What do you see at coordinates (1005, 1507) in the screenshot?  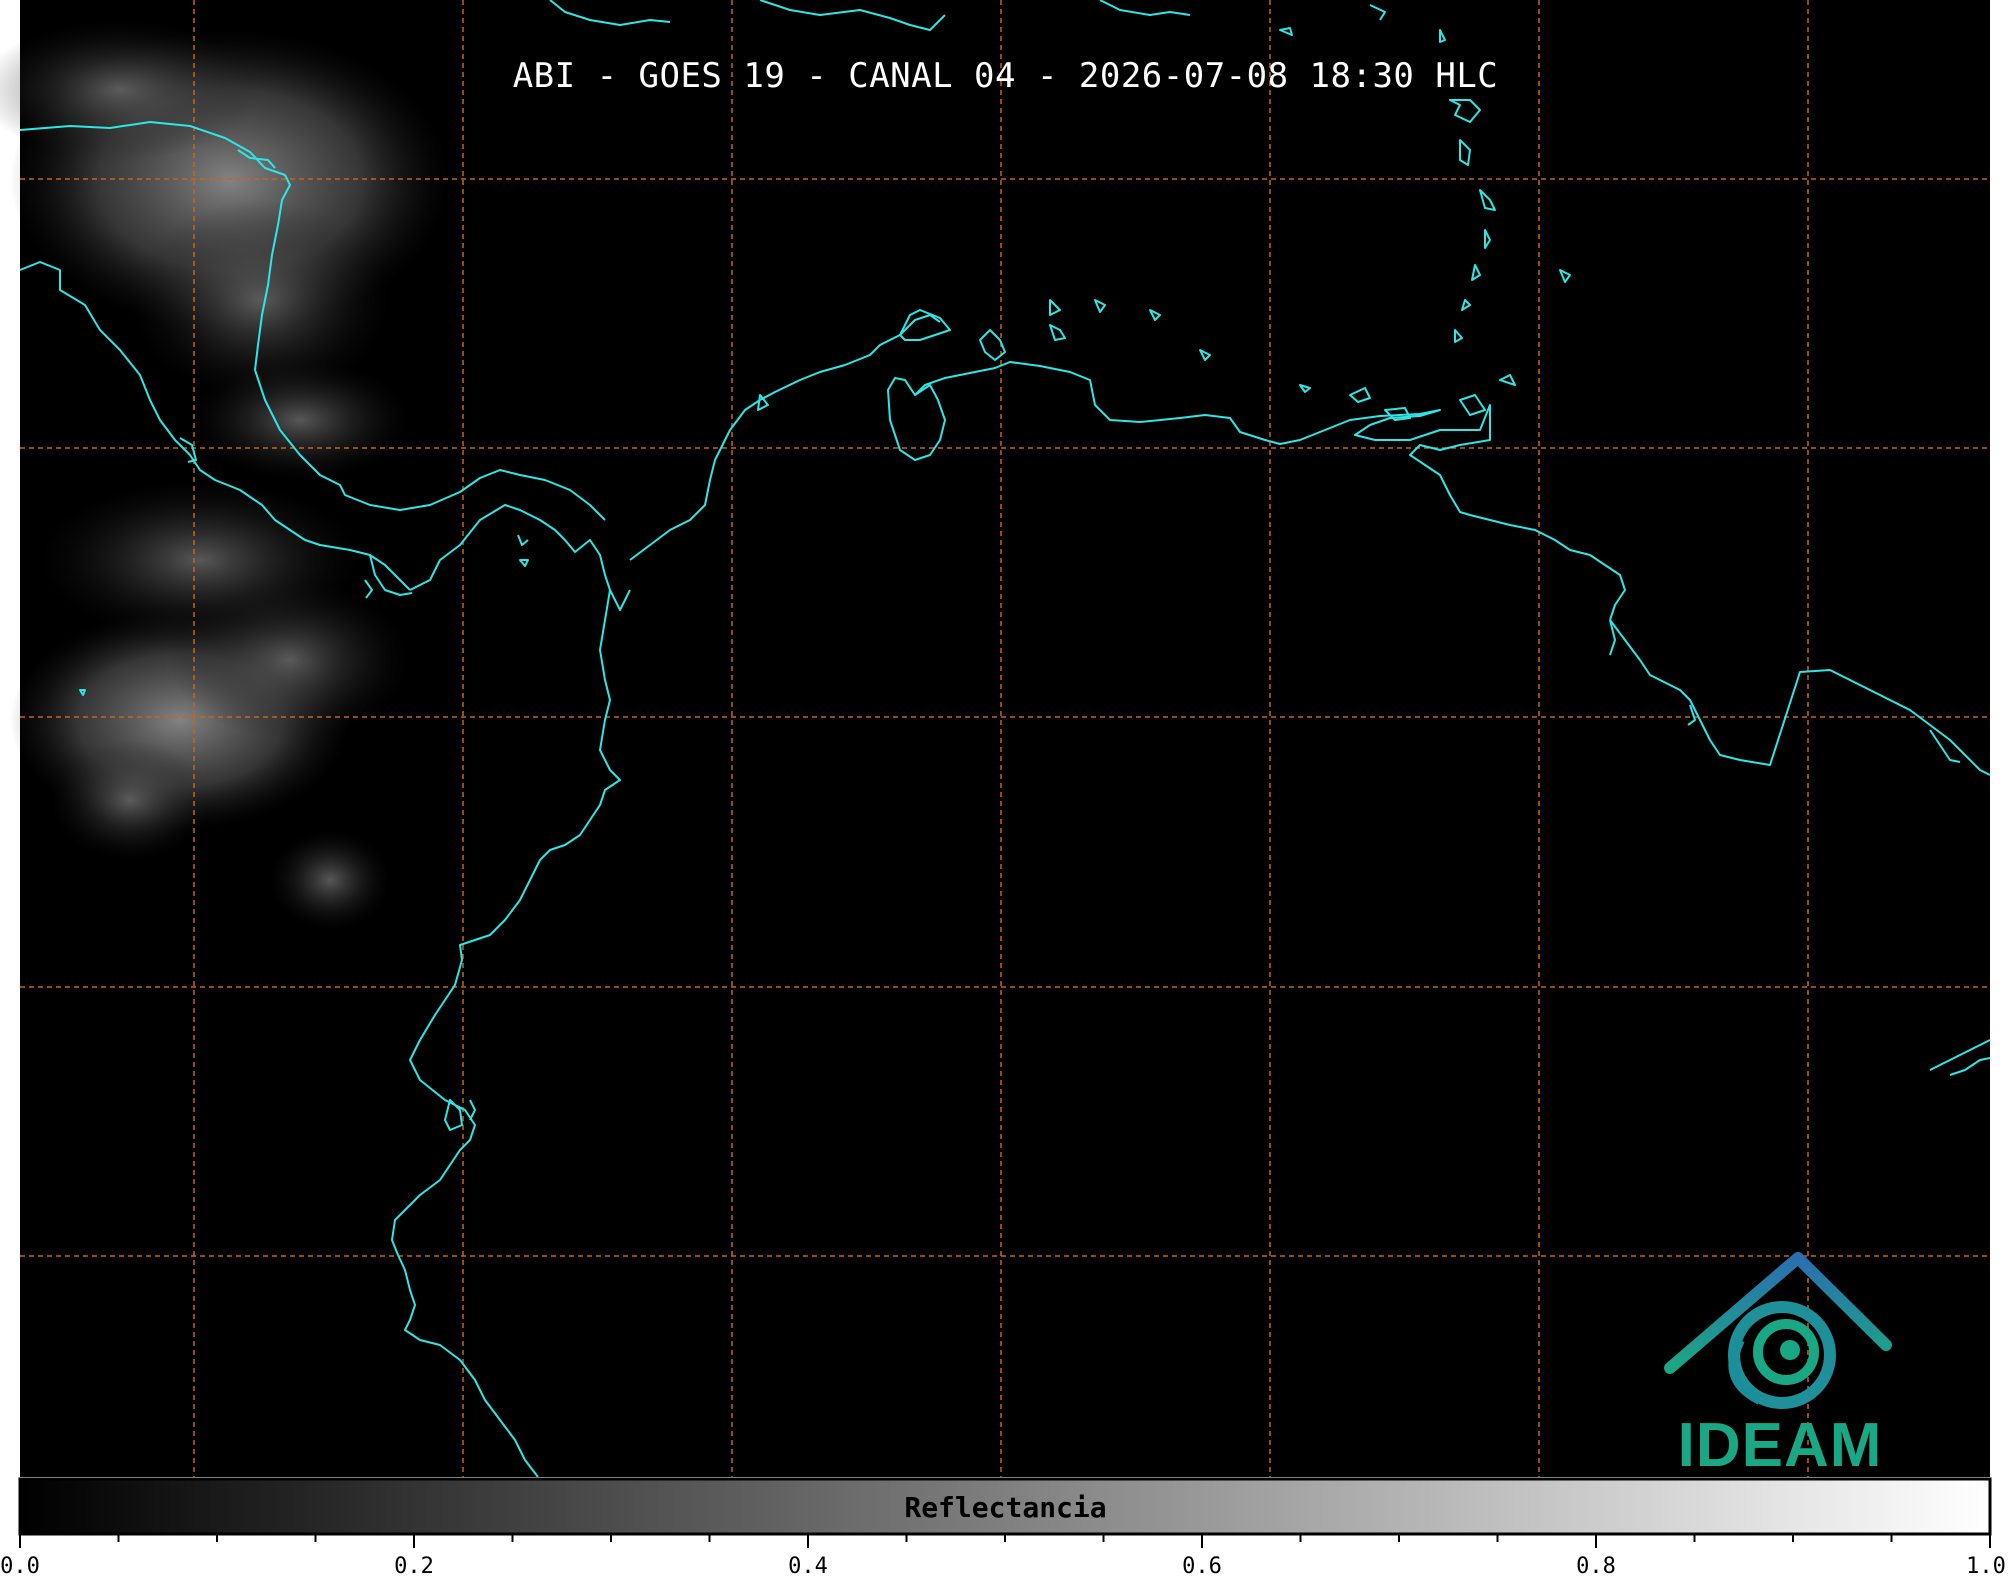 I see `colorbar-label: Reflectancia` at bounding box center [1005, 1507].